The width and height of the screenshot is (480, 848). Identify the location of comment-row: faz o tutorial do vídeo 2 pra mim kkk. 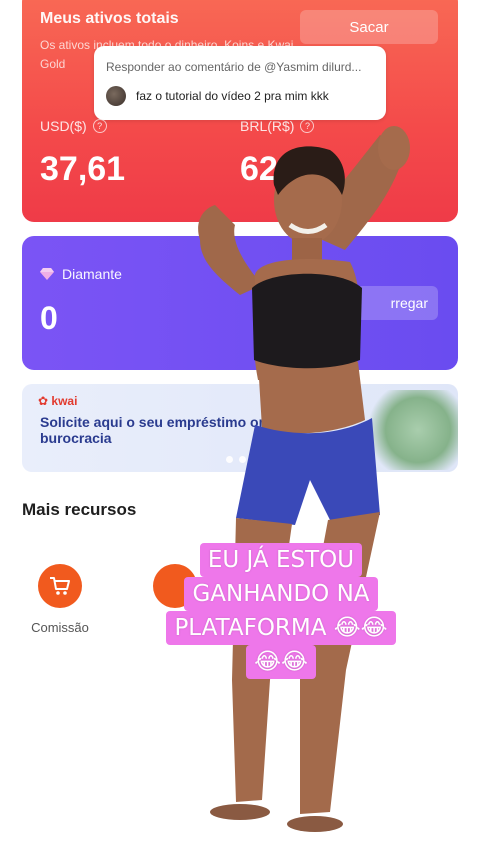
(217, 96).